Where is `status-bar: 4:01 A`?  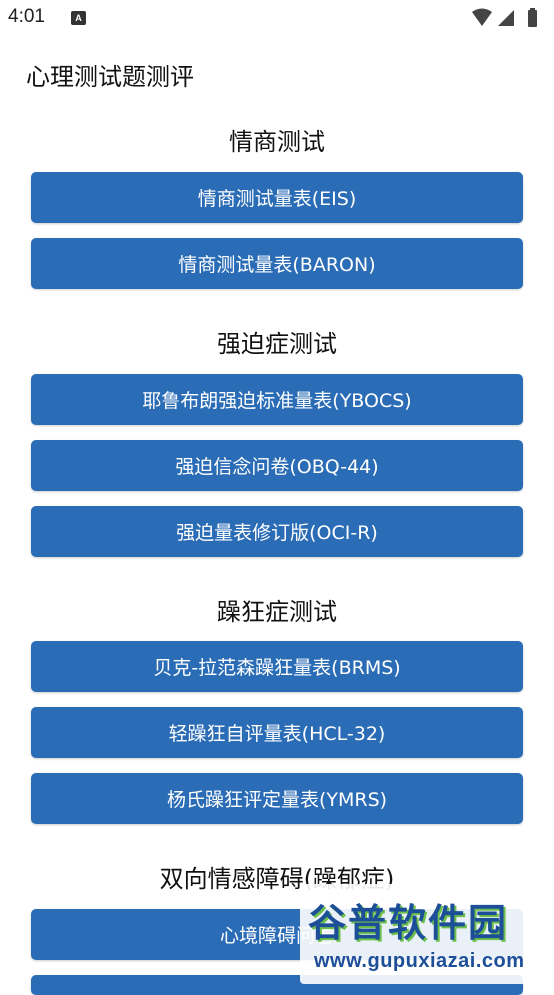 status-bar: 4:01 A is located at coordinates (277, 18).